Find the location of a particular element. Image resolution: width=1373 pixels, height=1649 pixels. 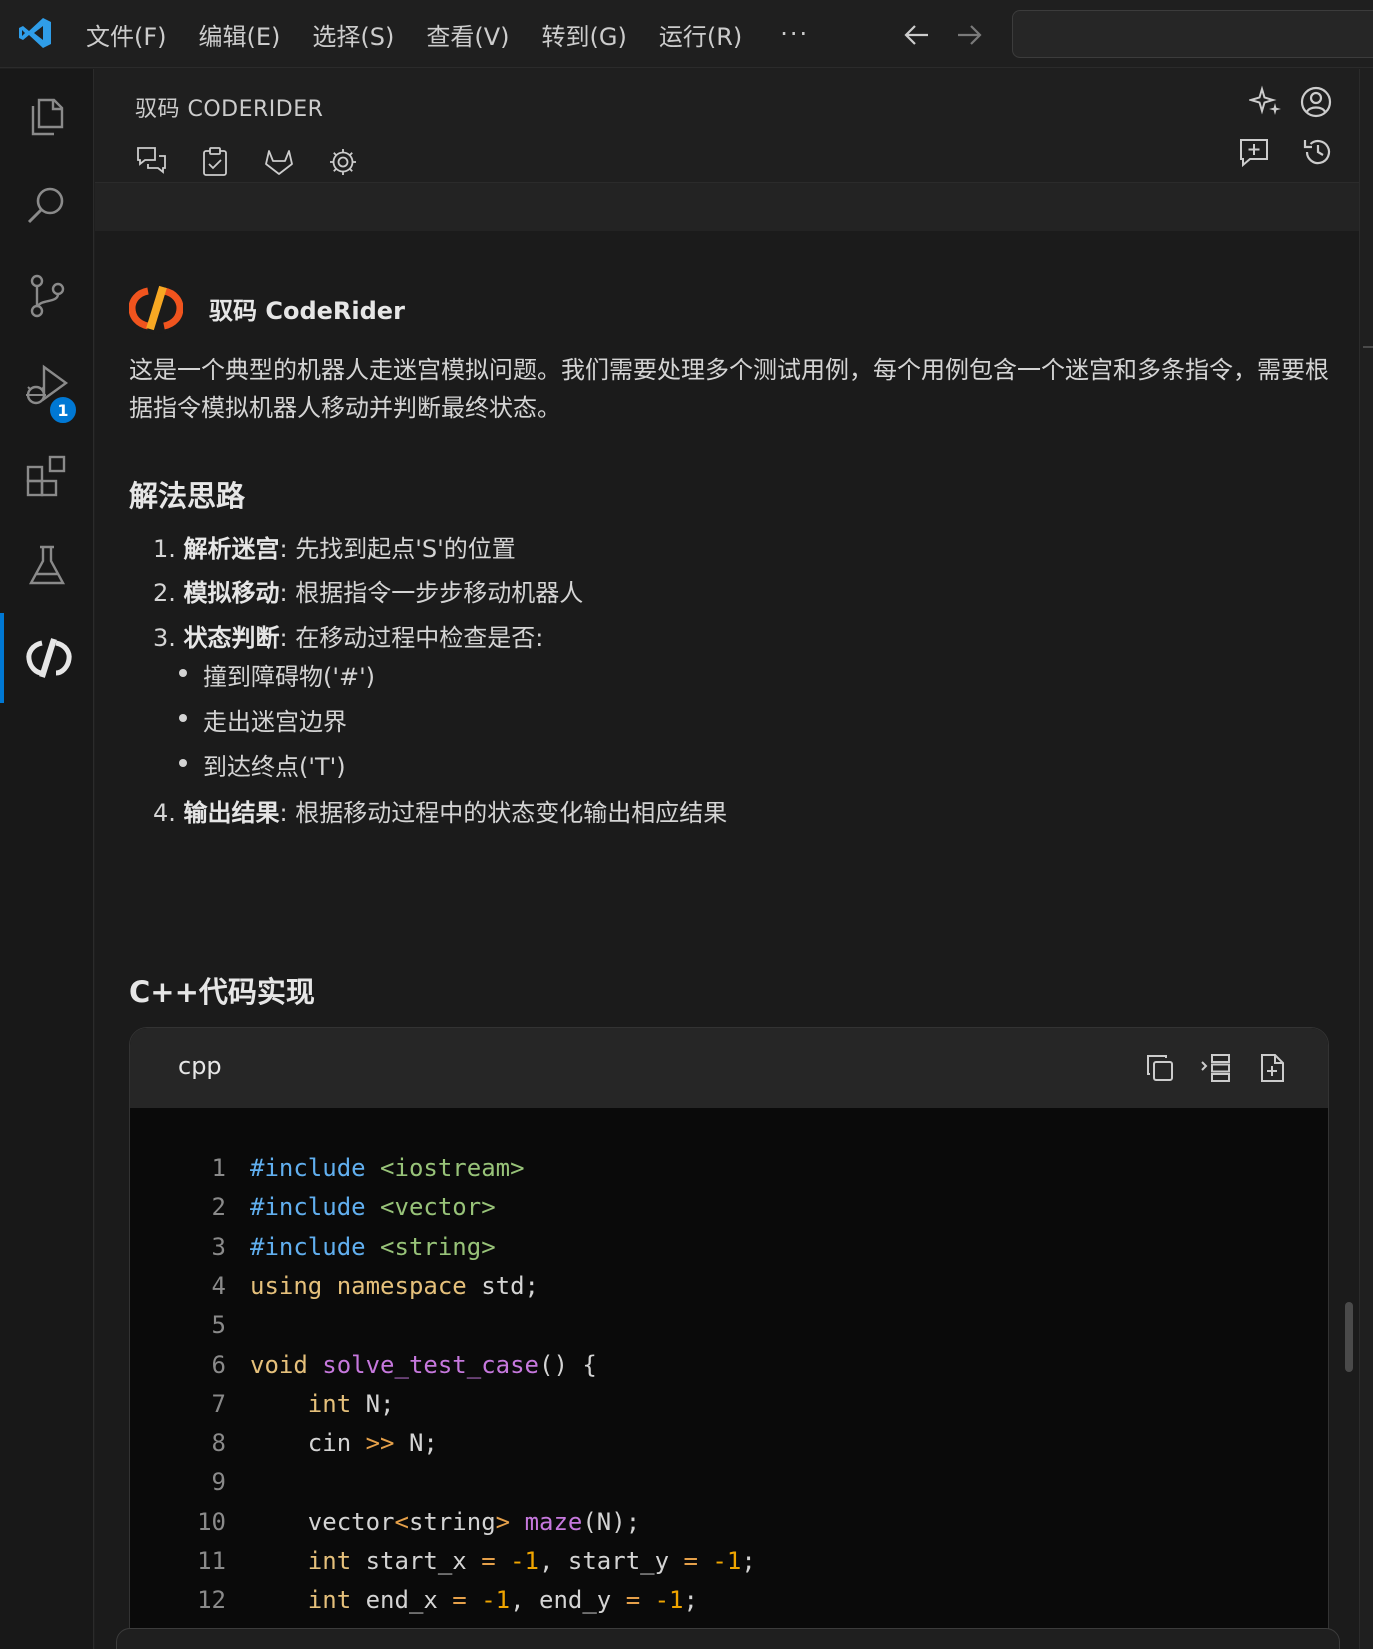

code-text: void solve_test_case() { is located at coordinates (423, 1364).